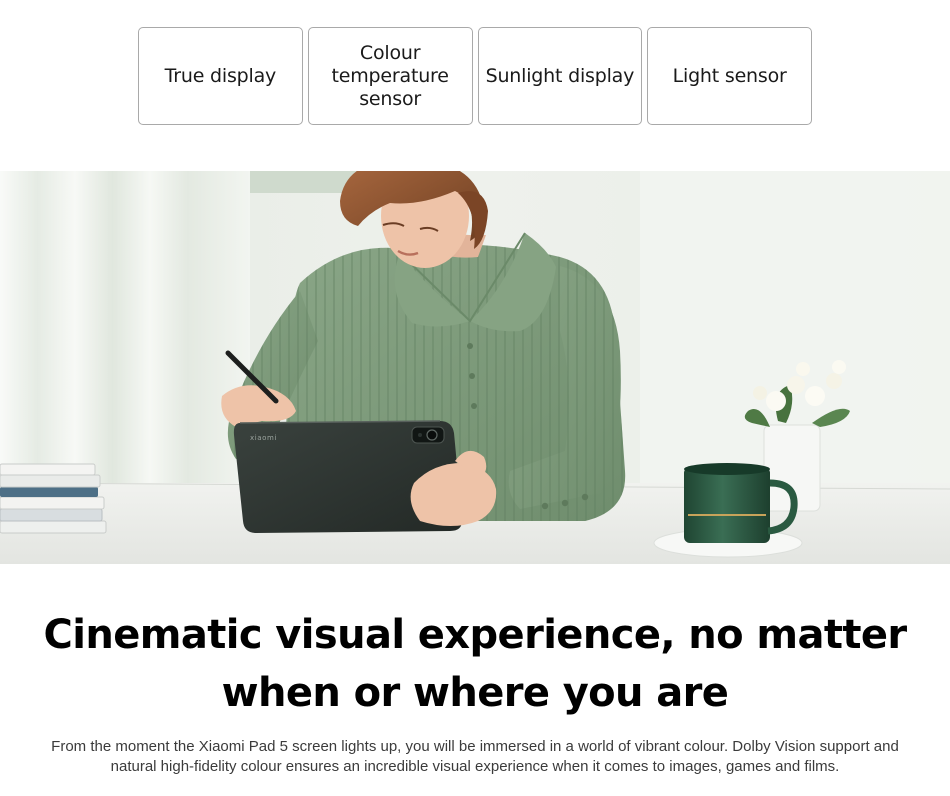 Image resolution: width=950 pixels, height=796 pixels. What do you see at coordinates (263, 438) in the screenshot?
I see `tablet-brand: xiaomi` at bounding box center [263, 438].